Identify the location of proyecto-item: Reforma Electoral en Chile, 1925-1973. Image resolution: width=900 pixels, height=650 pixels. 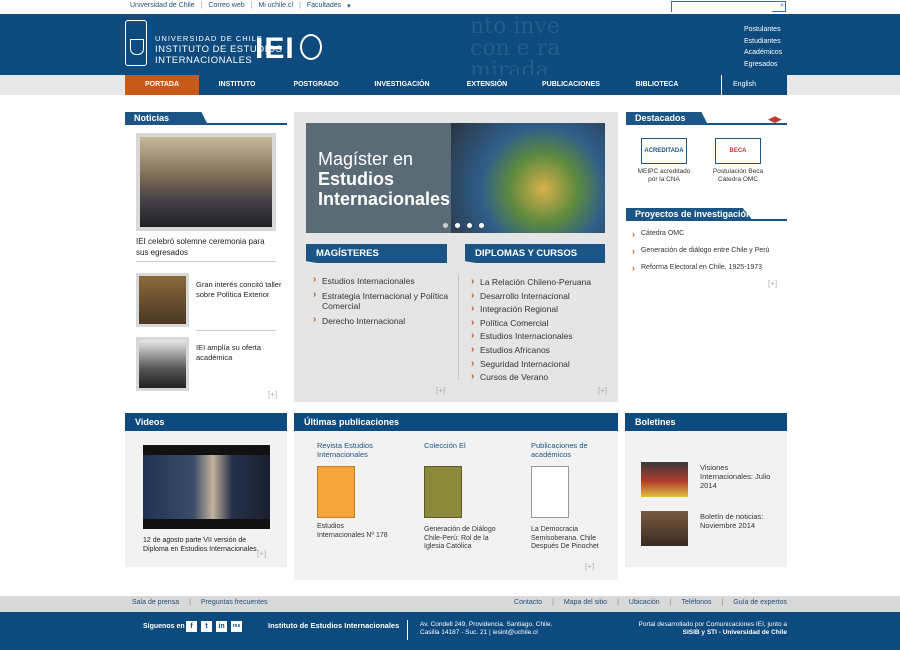
(700, 268).